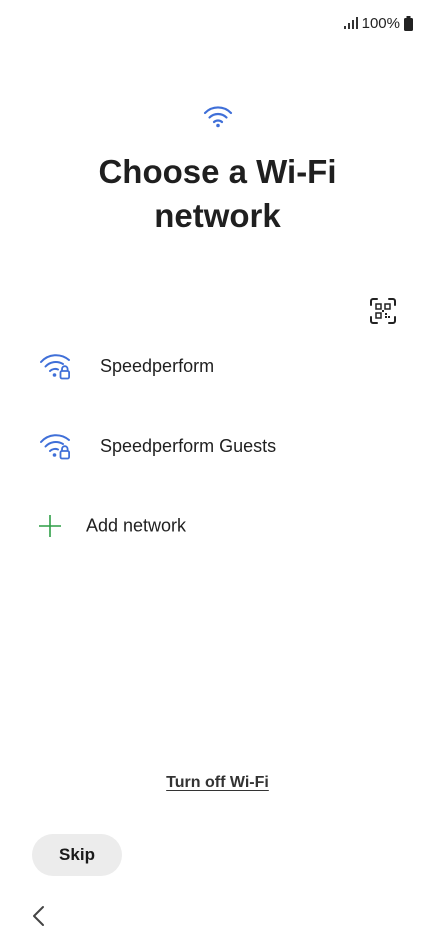 This screenshot has height=944, width=435. Describe the element at coordinates (217, 193) in the screenshot. I see `page-title: Choose a Wi-Fi network` at that location.